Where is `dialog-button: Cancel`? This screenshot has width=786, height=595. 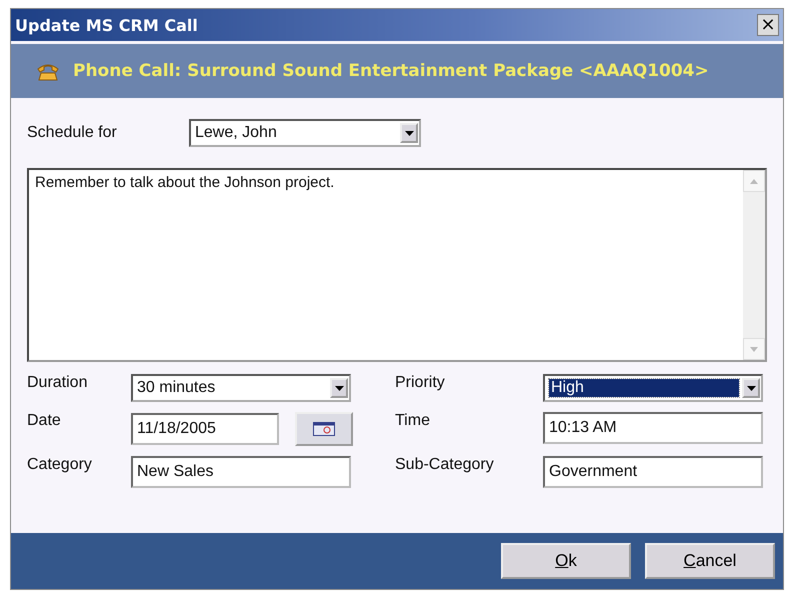
dialog-button: Cancel is located at coordinates (710, 561).